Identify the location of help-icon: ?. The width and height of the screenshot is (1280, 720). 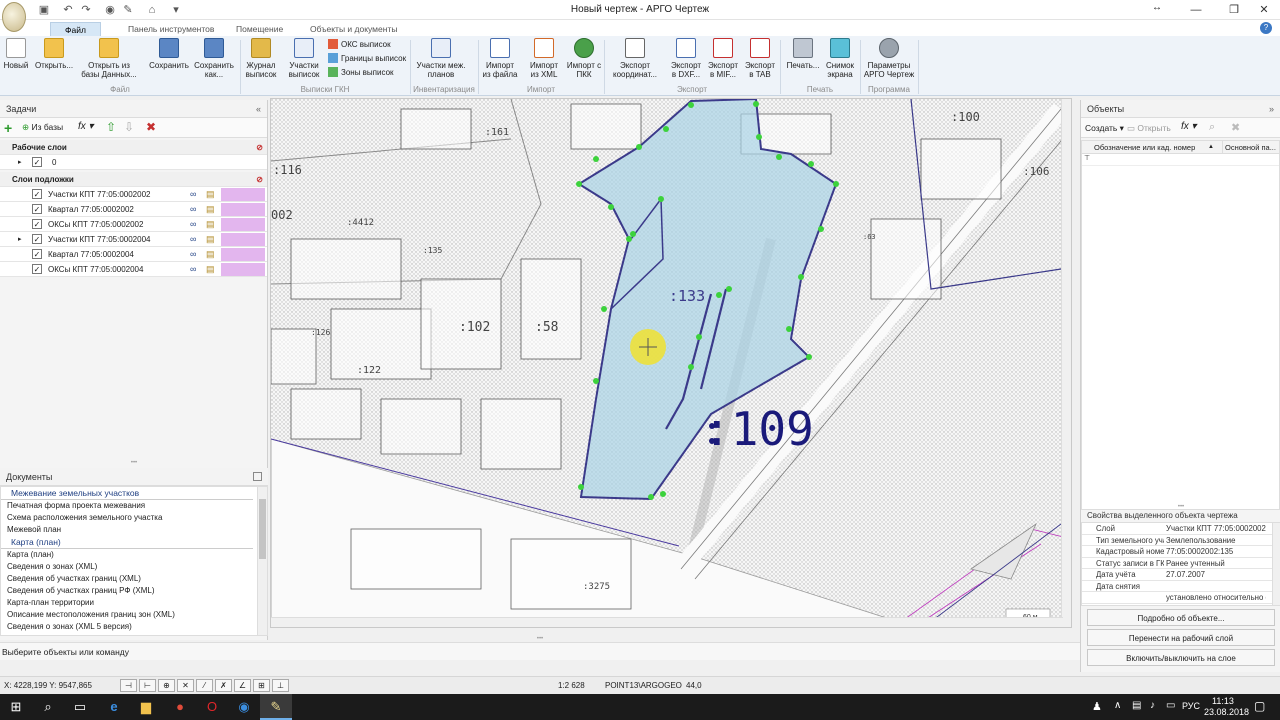
(1266, 28).